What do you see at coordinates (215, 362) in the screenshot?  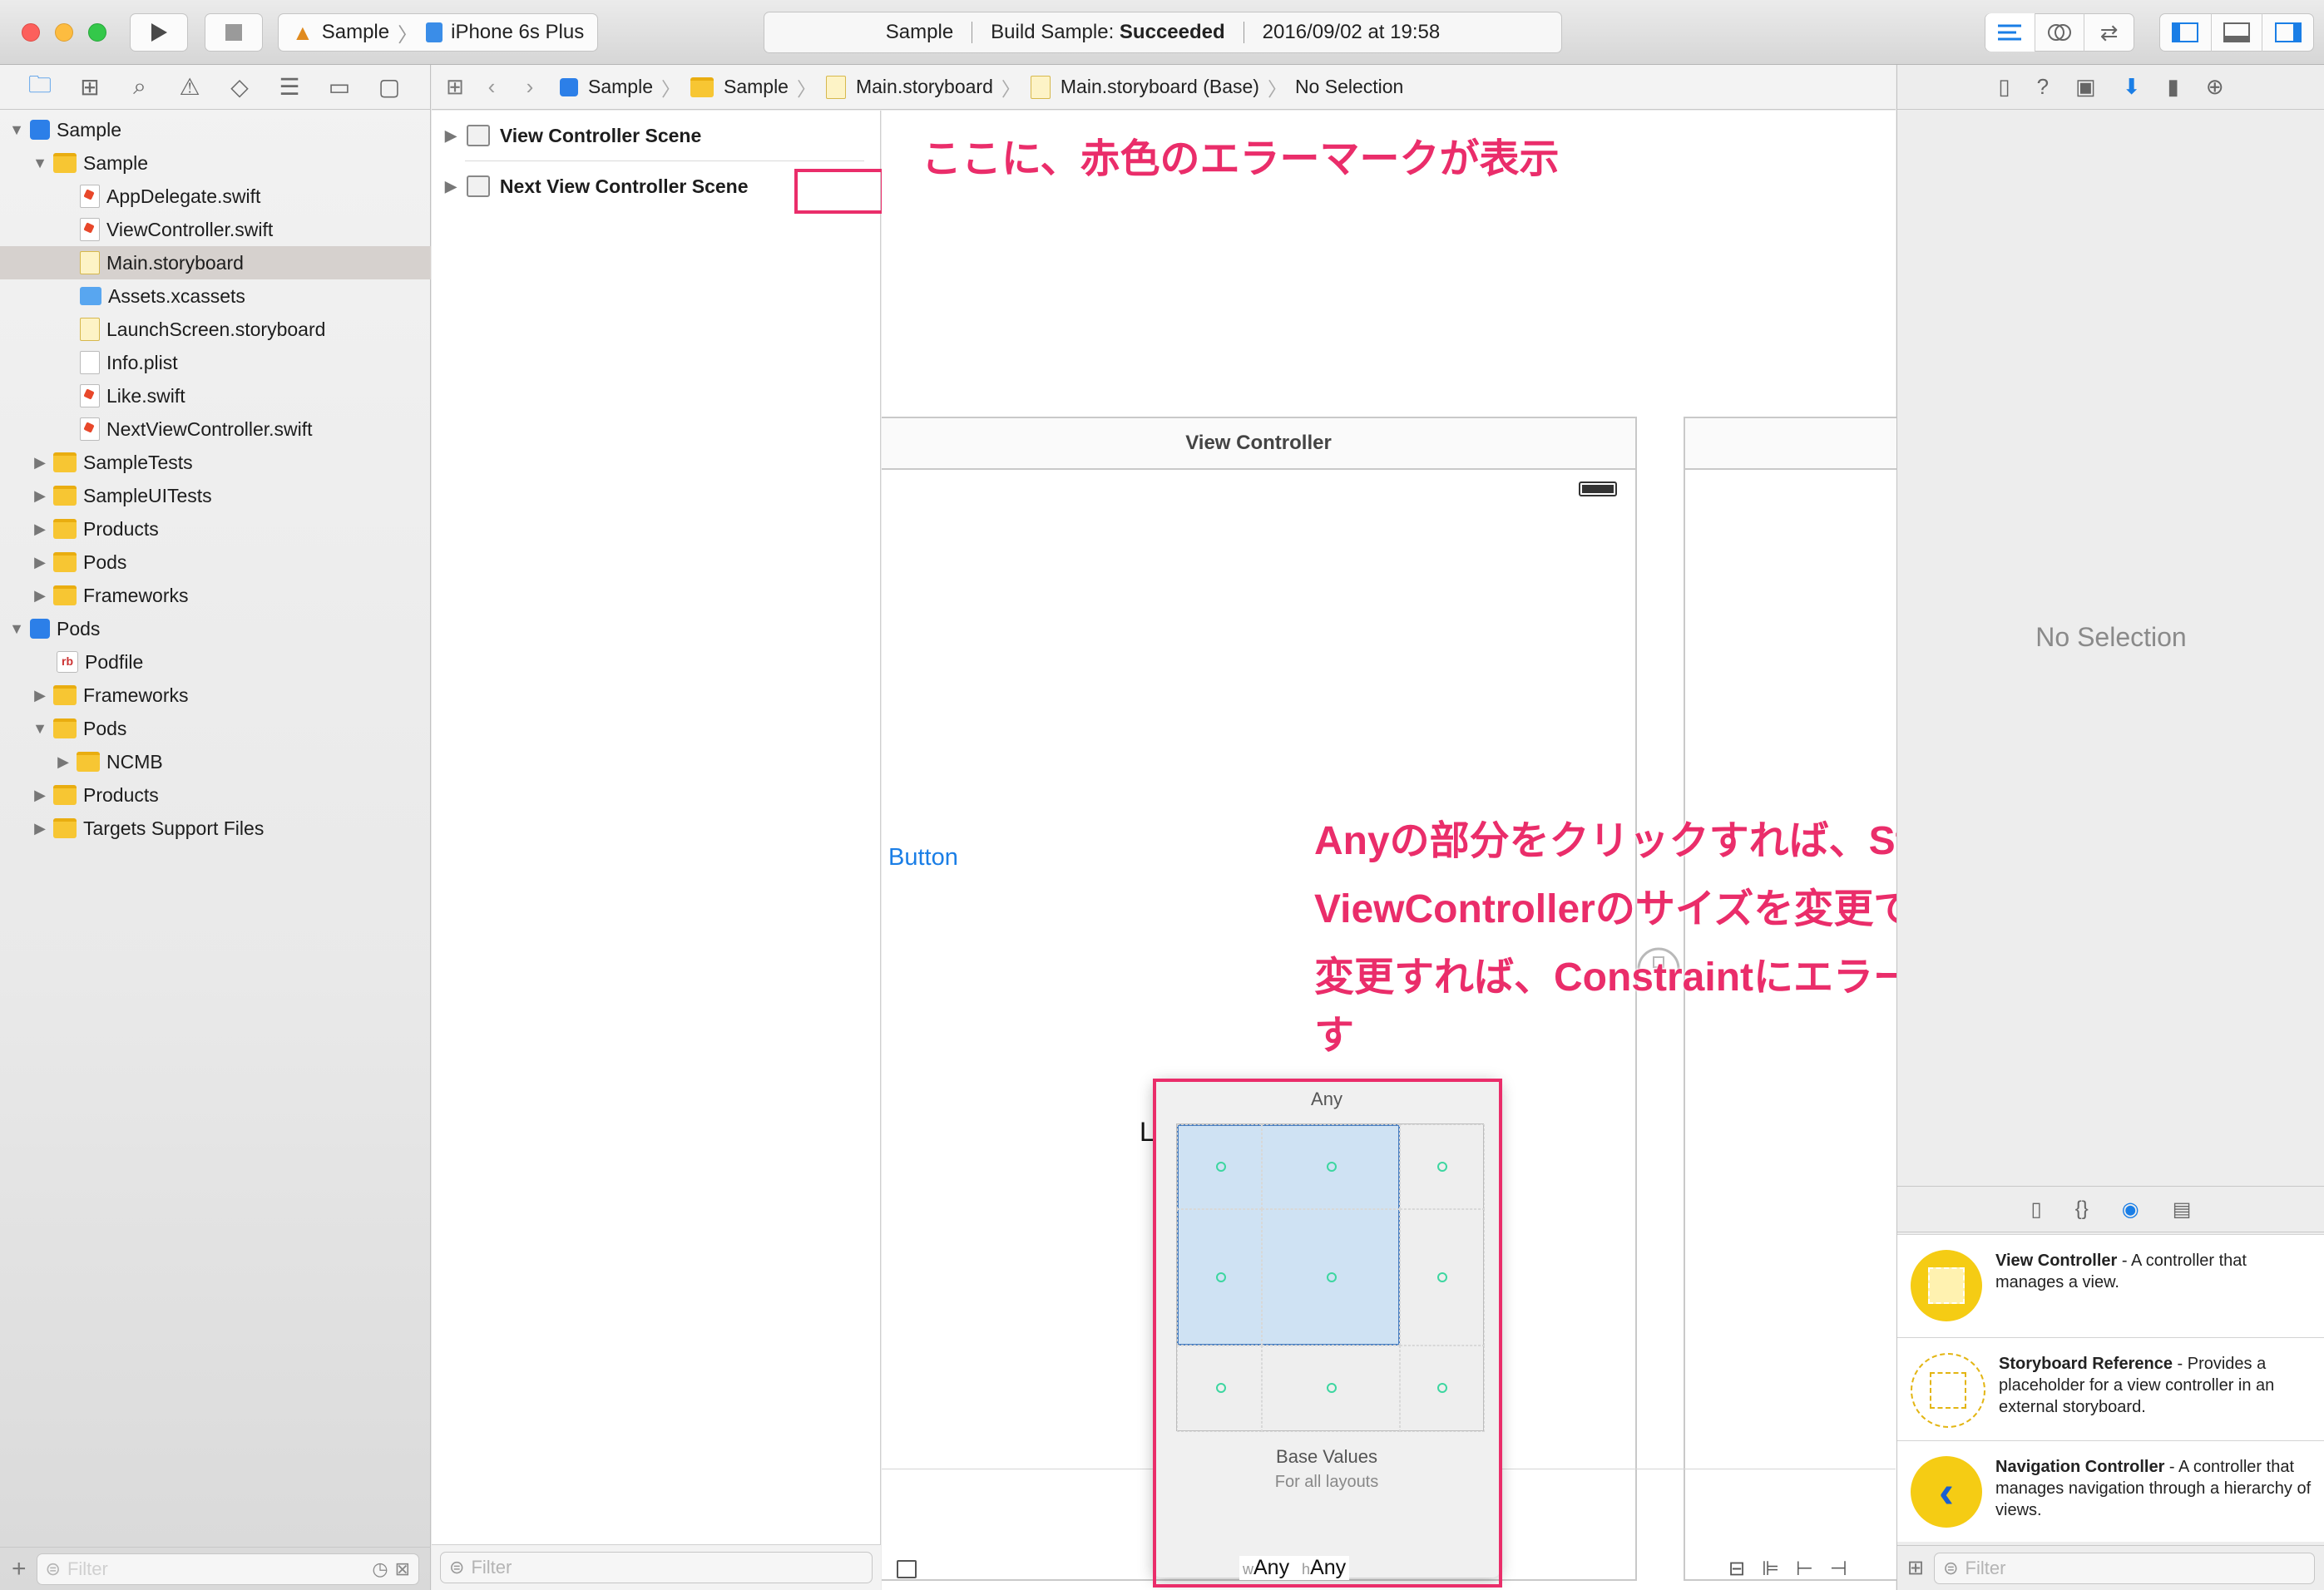 I see `tree-item: Info.plist` at bounding box center [215, 362].